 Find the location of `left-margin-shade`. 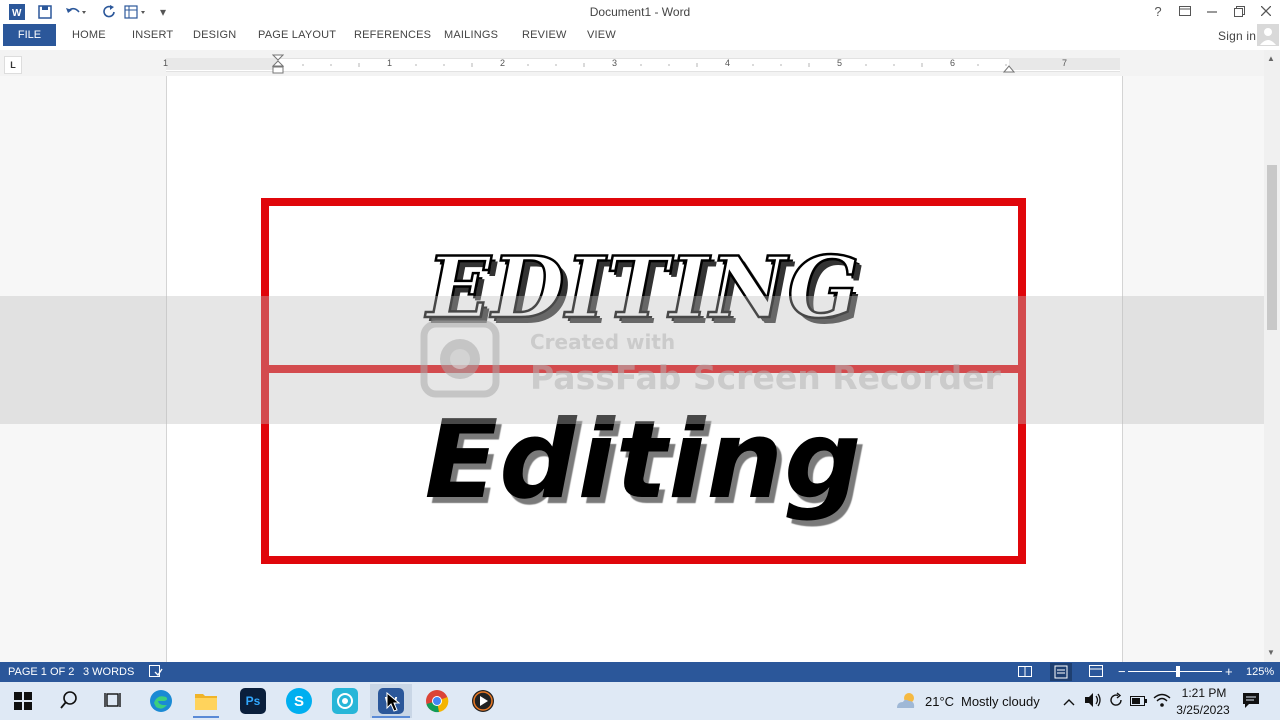

left-margin-shade is located at coordinates (222, 64).